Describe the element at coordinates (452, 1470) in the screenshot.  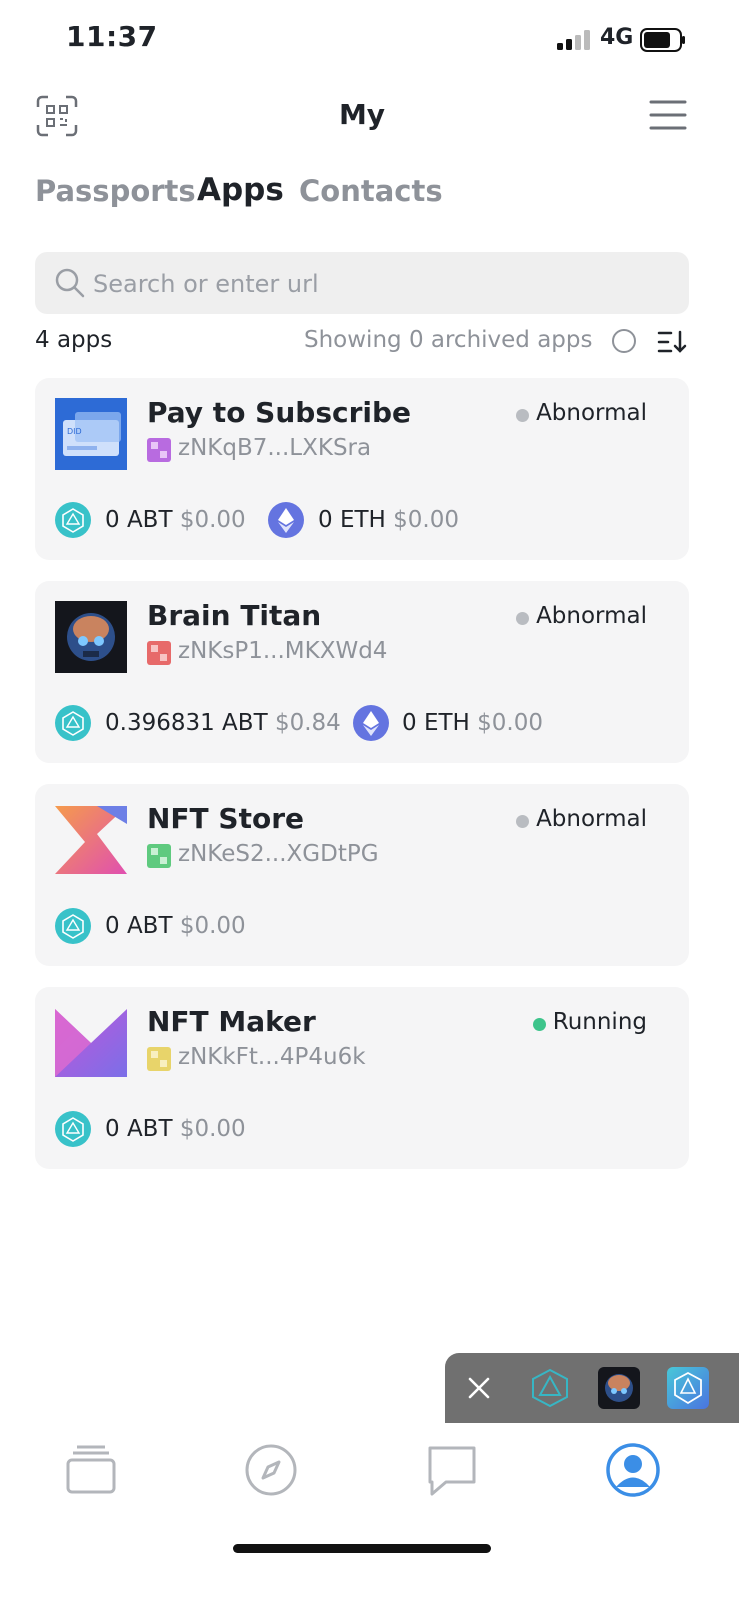
I see `chat-icon` at that location.